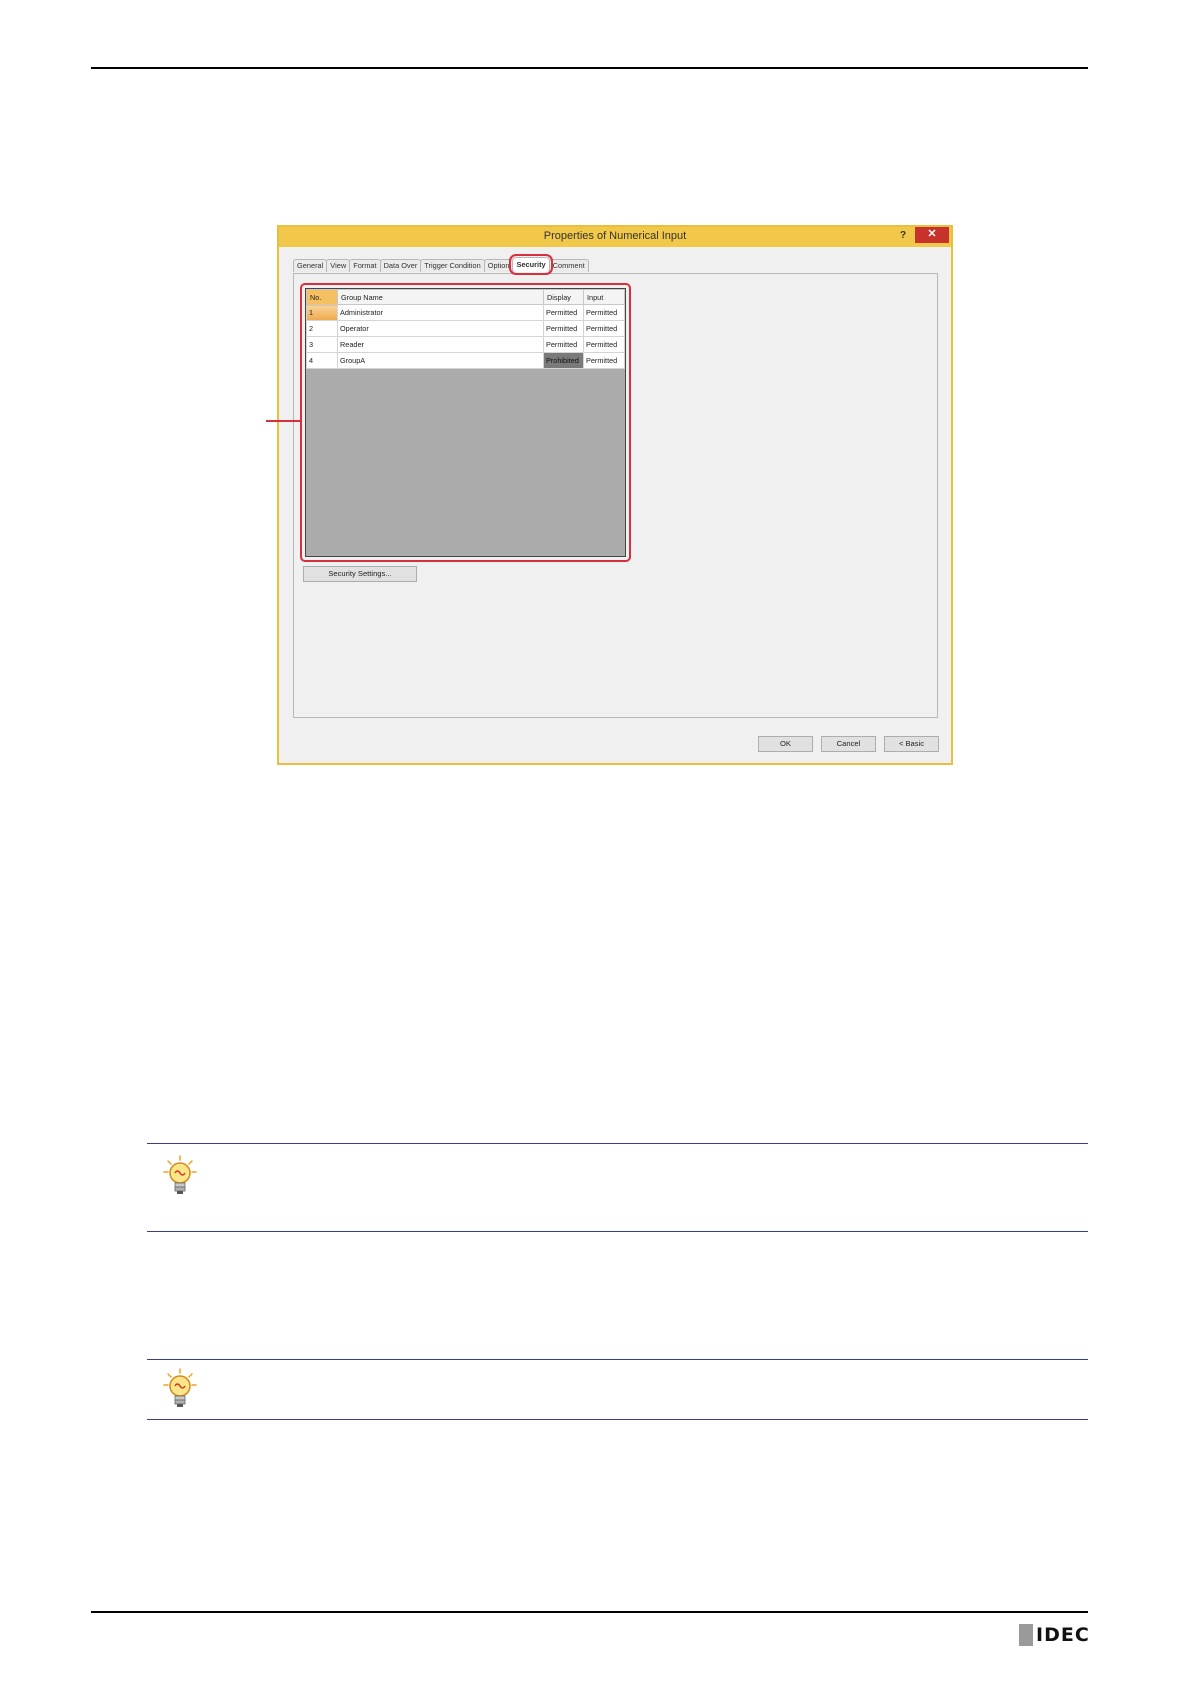  I want to click on tab-trigger-condition: Trigger Condition, so click(452, 265).